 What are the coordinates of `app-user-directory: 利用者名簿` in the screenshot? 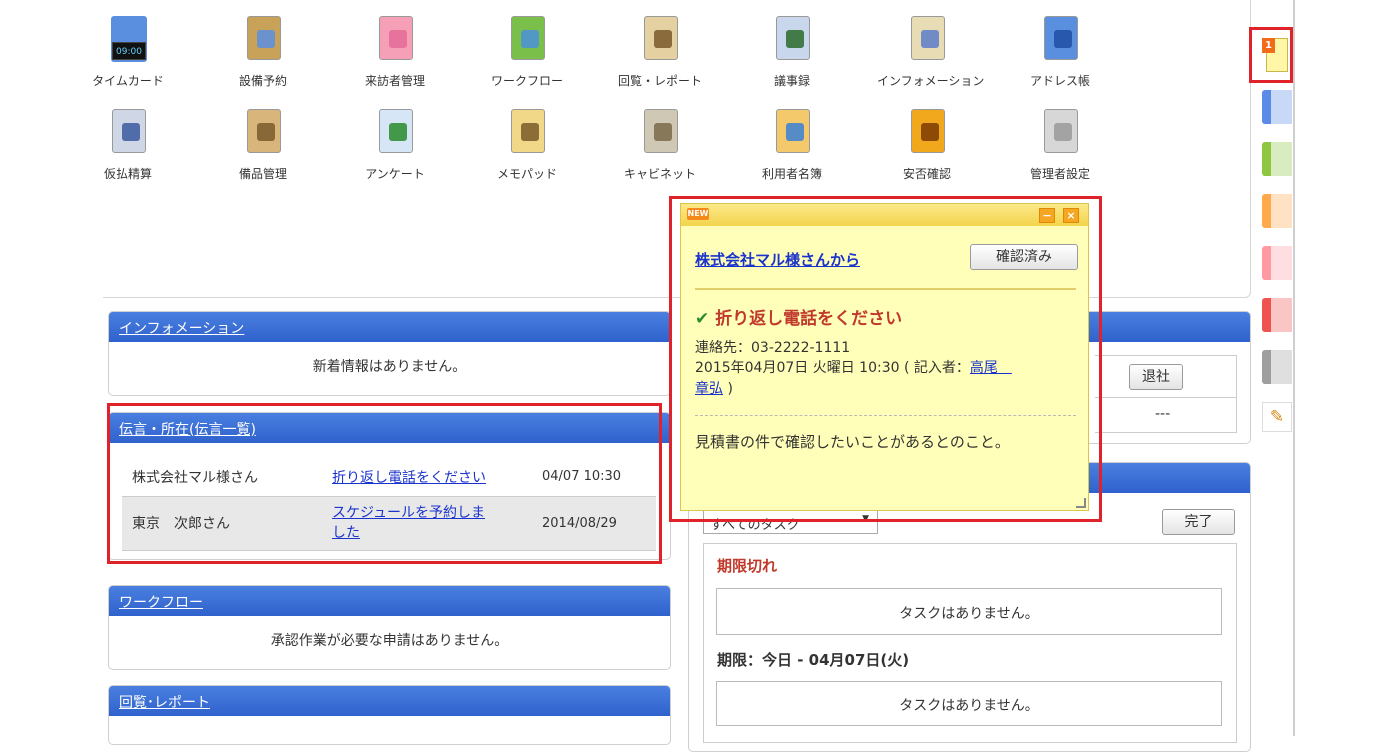 It's located at (792, 145).